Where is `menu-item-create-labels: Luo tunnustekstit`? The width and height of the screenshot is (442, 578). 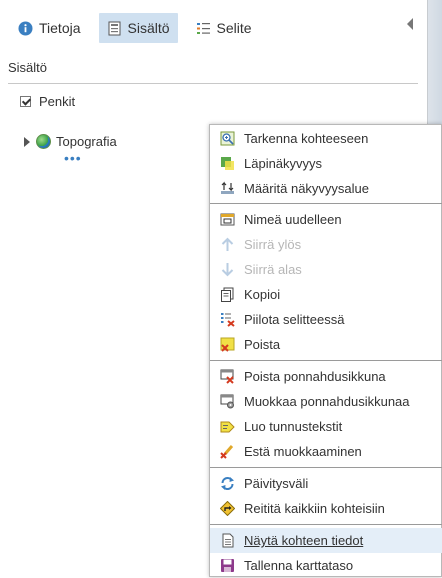
menu-item-create-labels: Luo tunnustekstit is located at coordinates (326, 426).